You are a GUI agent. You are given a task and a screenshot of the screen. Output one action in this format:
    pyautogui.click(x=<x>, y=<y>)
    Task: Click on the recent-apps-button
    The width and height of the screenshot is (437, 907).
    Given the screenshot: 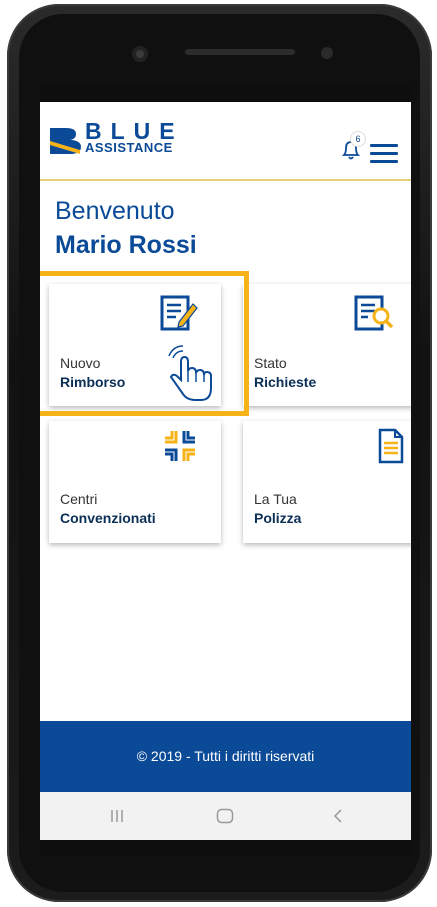 What is the action you would take?
    pyautogui.click(x=117, y=816)
    